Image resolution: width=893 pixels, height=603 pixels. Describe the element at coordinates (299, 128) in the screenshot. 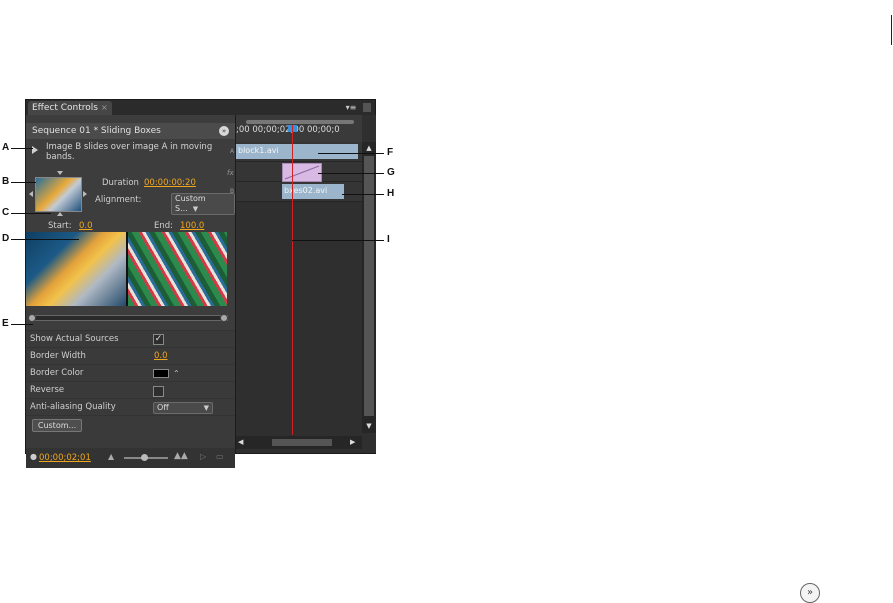

I see `time-ruler: ;00 00;00;02;00 00;00;0` at that location.